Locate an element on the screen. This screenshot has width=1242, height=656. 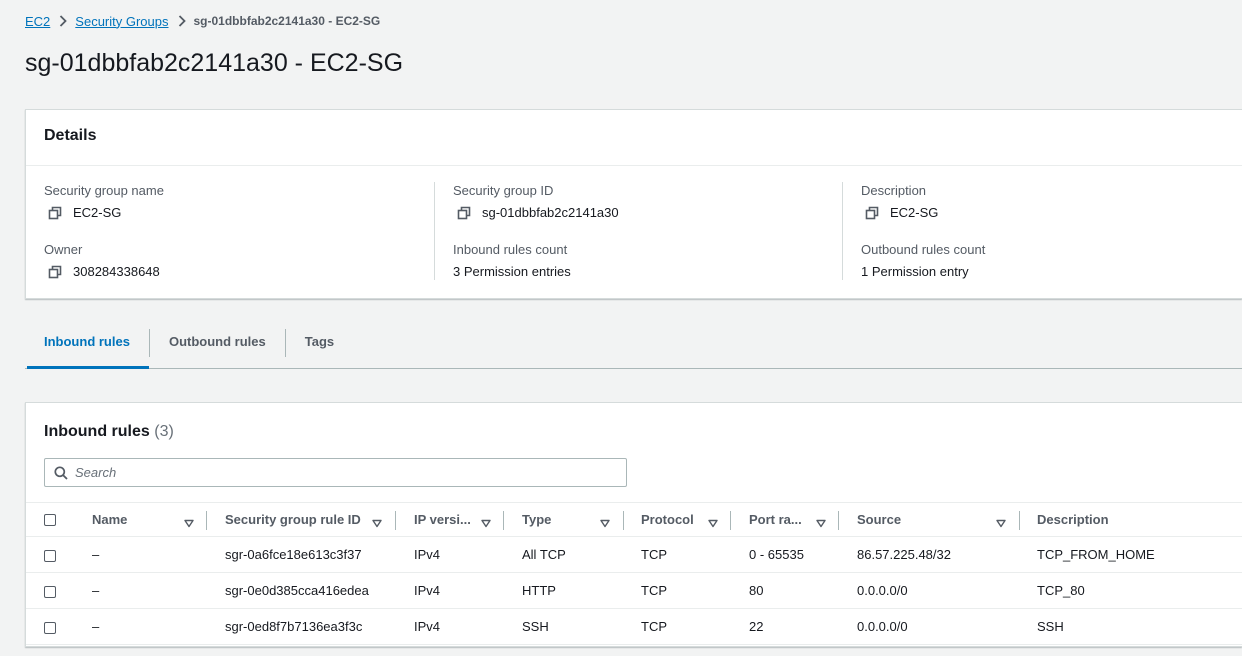
cell-port-range: 80 is located at coordinates (756, 590).